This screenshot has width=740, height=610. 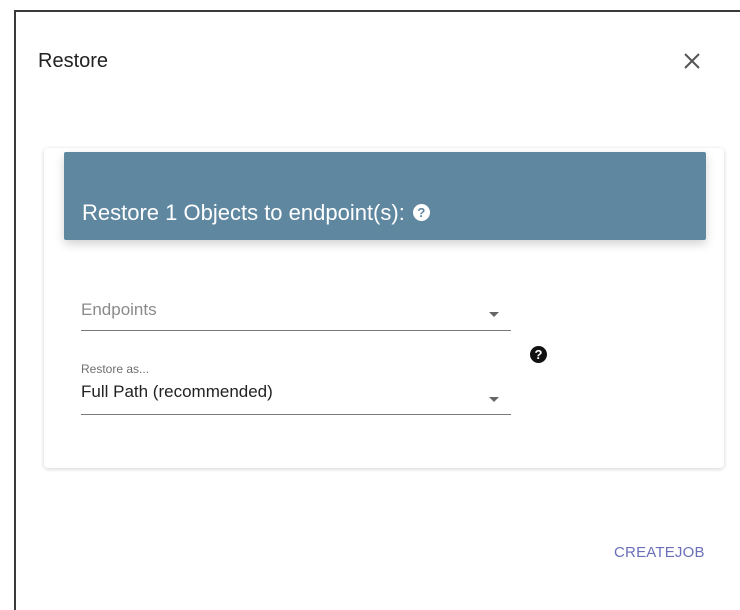 What do you see at coordinates (296, 386) in the screenshot?
I see `restore-as-select: Restore as... Full Path (recommended)` at bounding box center [296, 386].